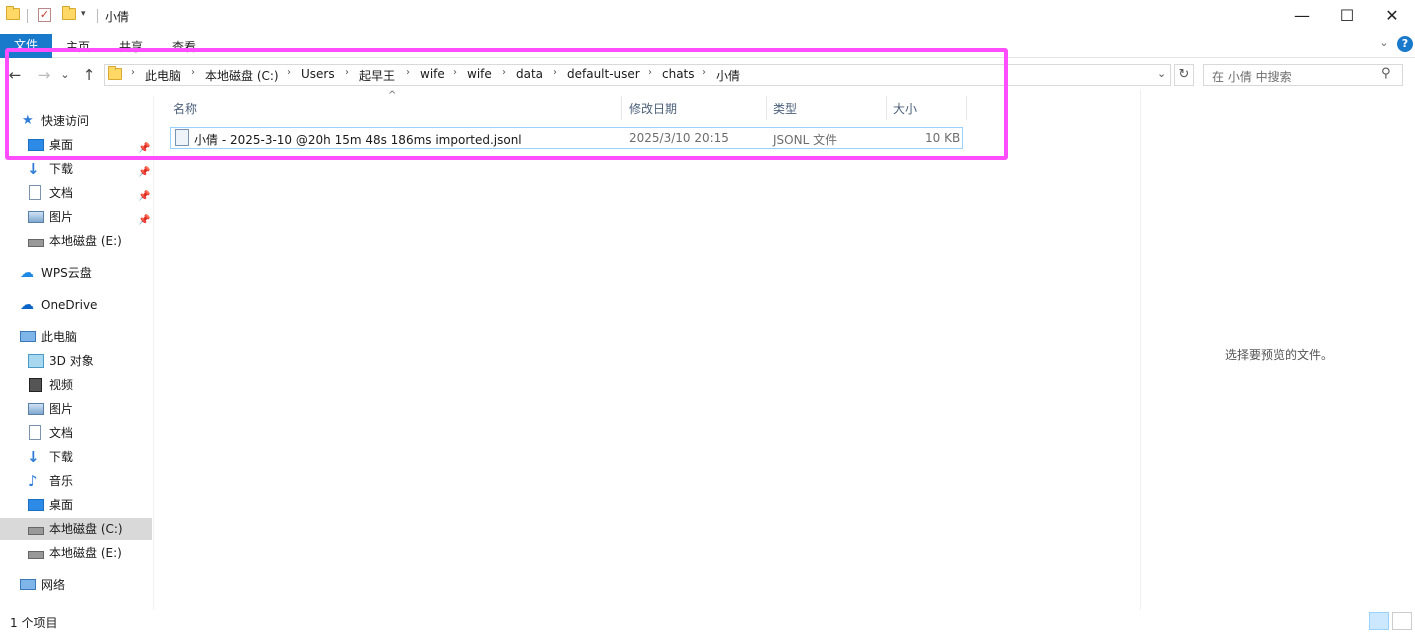 The height and width of the screenshot is (632, 1415). What do you see at coordinates (28, 336) in the screenshot?
I see `computer-icon` at bounding box center [28, 336].